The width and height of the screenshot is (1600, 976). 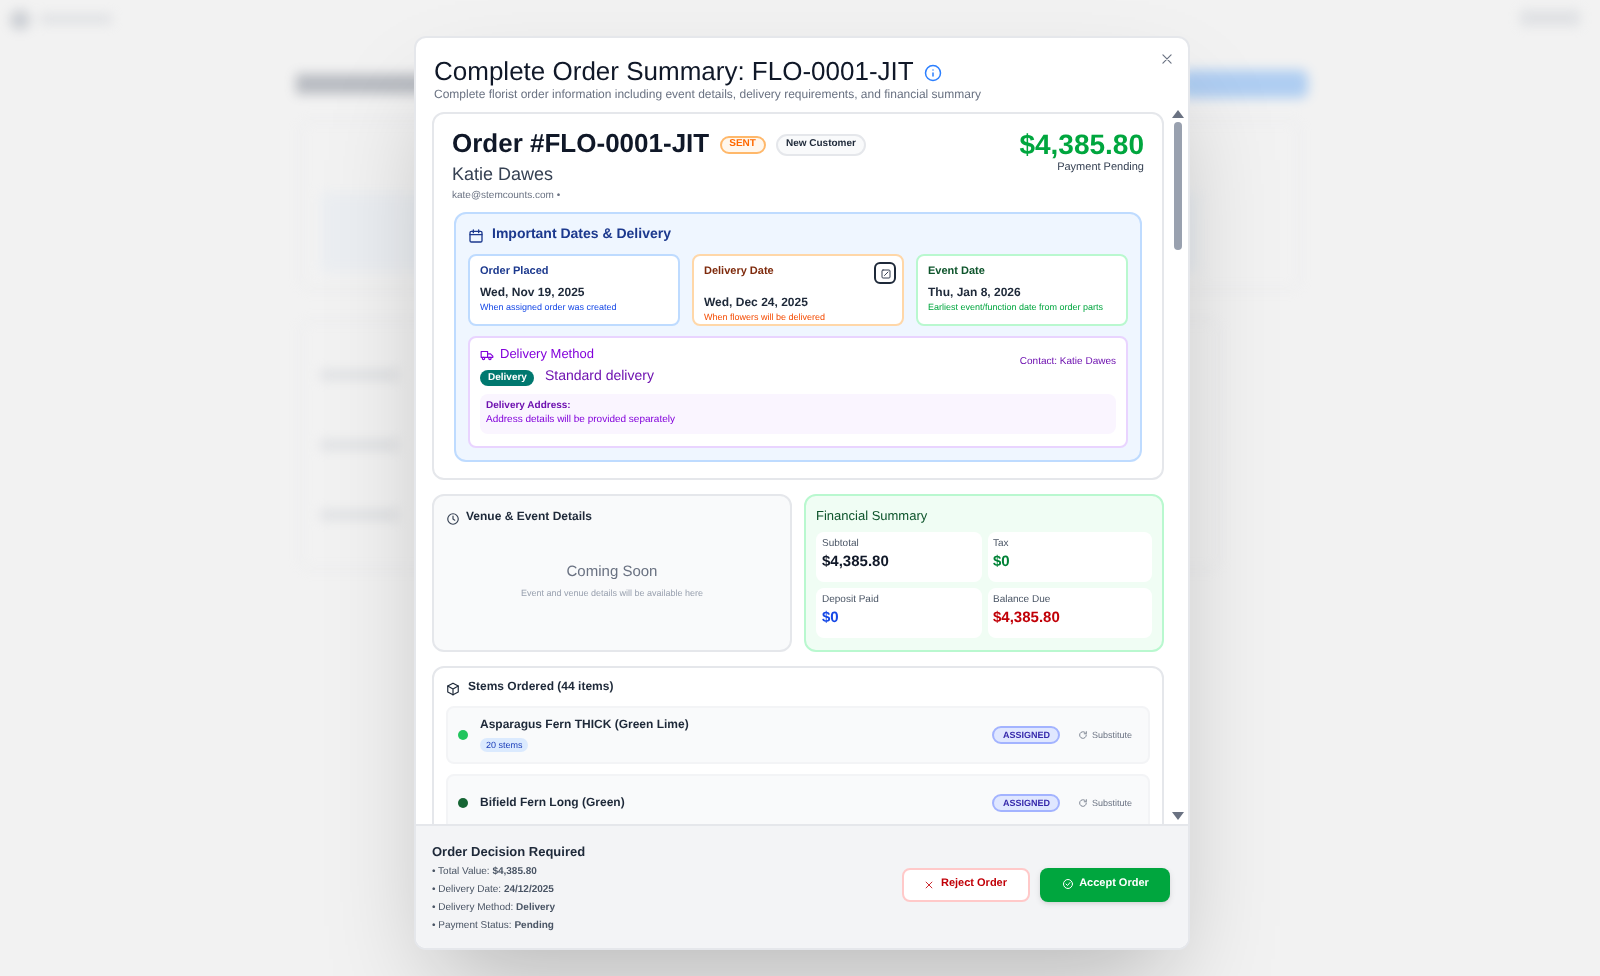 I want to click on dialog-title: Complete Order Summary: FLO-0001-JIT, so click(x=674, y=72).